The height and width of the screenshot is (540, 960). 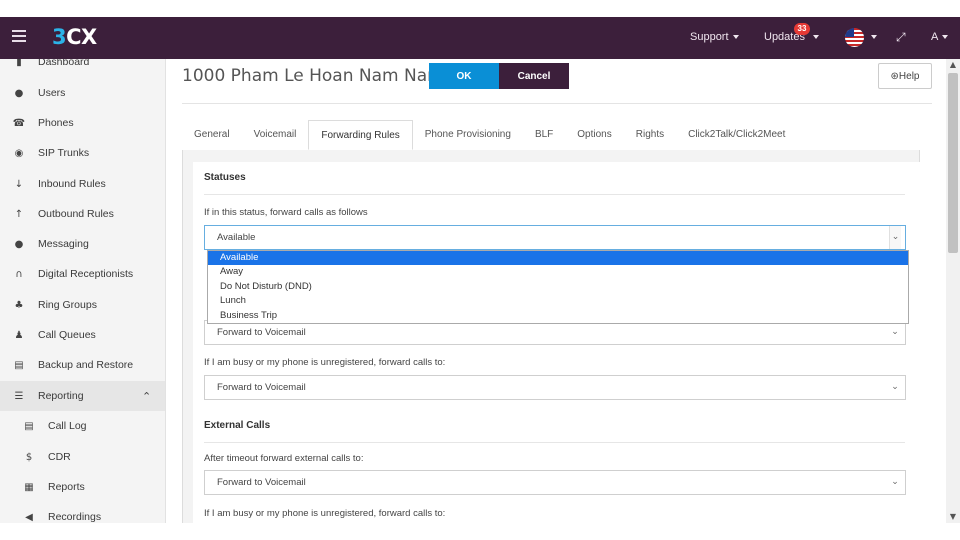 I want to click on tab-phone-provisioning: Phone Provisioning, so click(x=468, y=135).